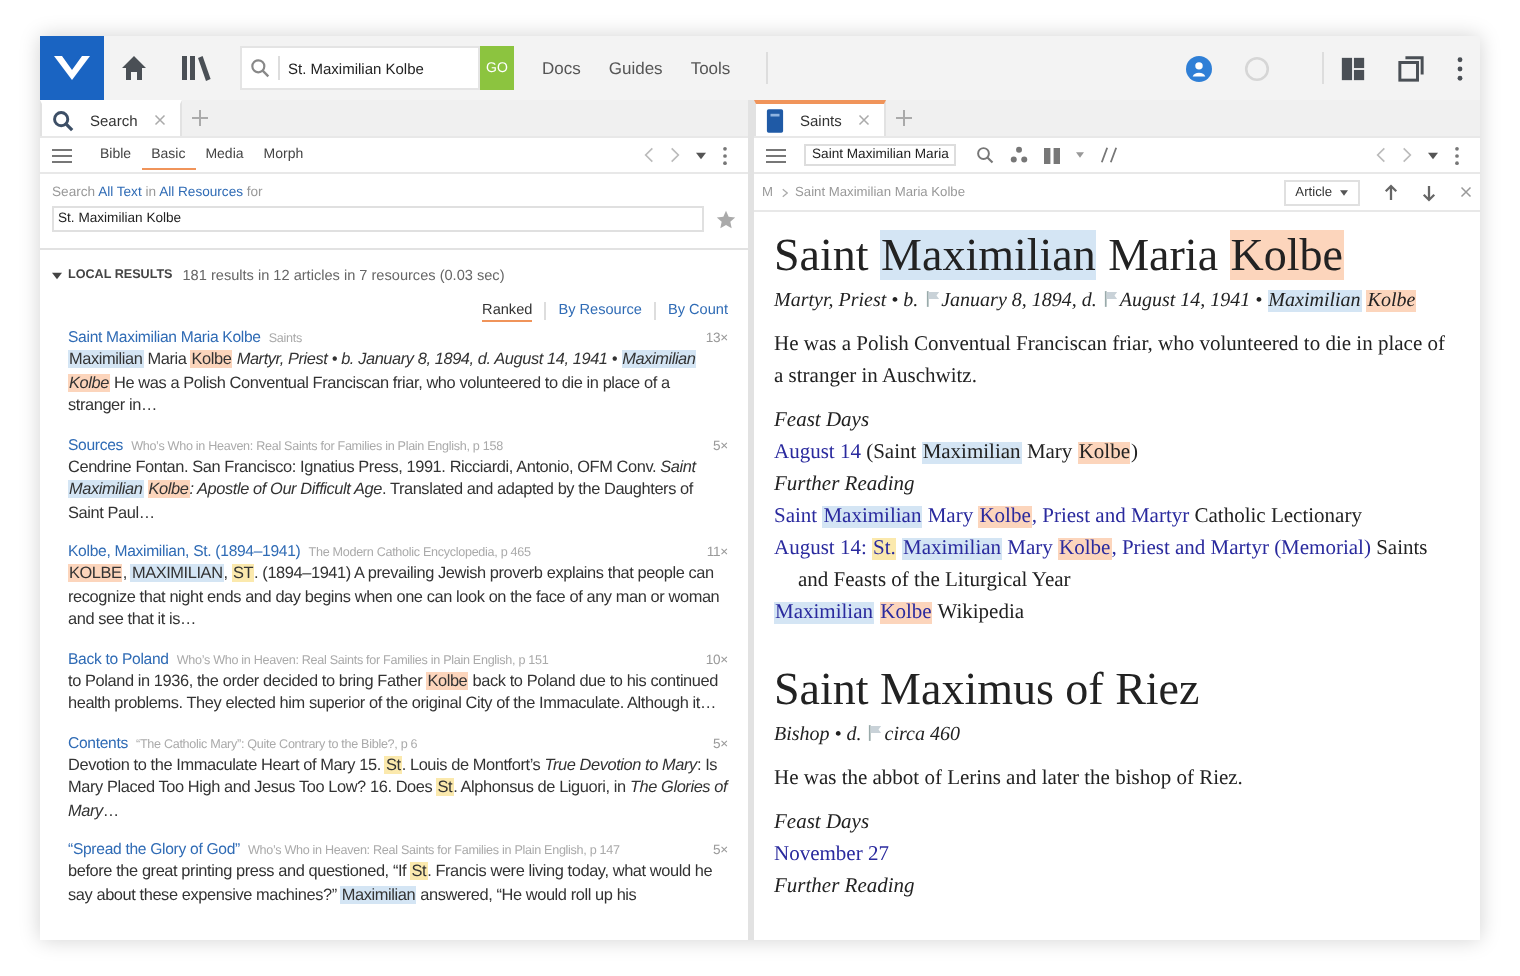 The height and width of the screenshot is (976, 1520). What do you see at coordinates (1110, 362) in the screenshot?
I see `article-description: He was a Polish Conventual Franciscan friar, who volunteered to die in place of a stranger in Auschwitz.` at bounding box center [1110, 362].